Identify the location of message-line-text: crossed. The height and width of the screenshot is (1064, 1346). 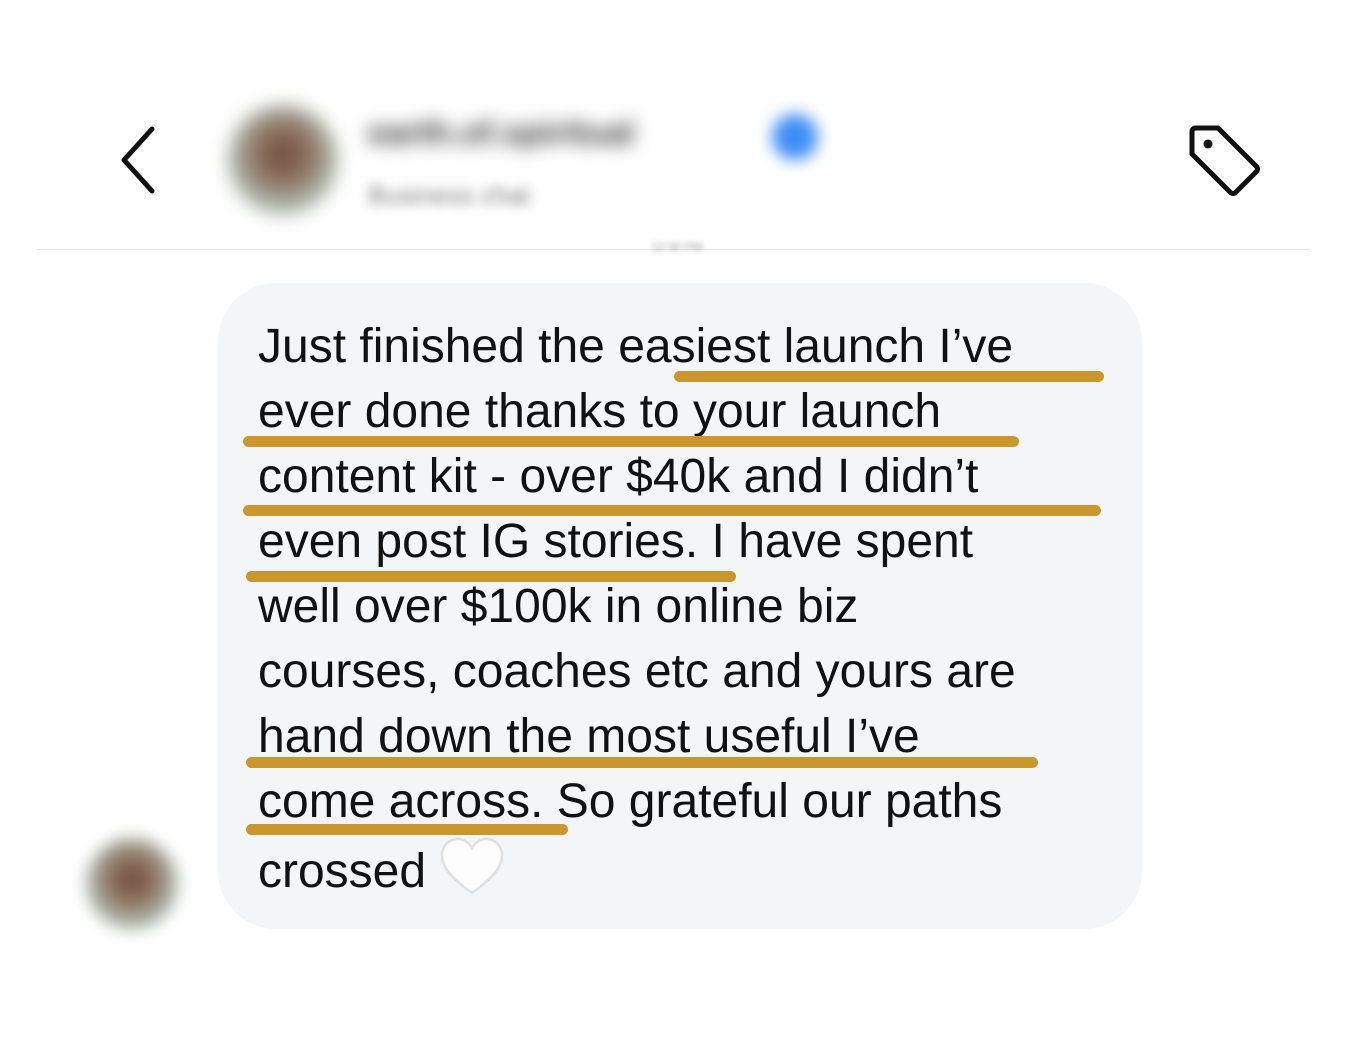
(342, 871).